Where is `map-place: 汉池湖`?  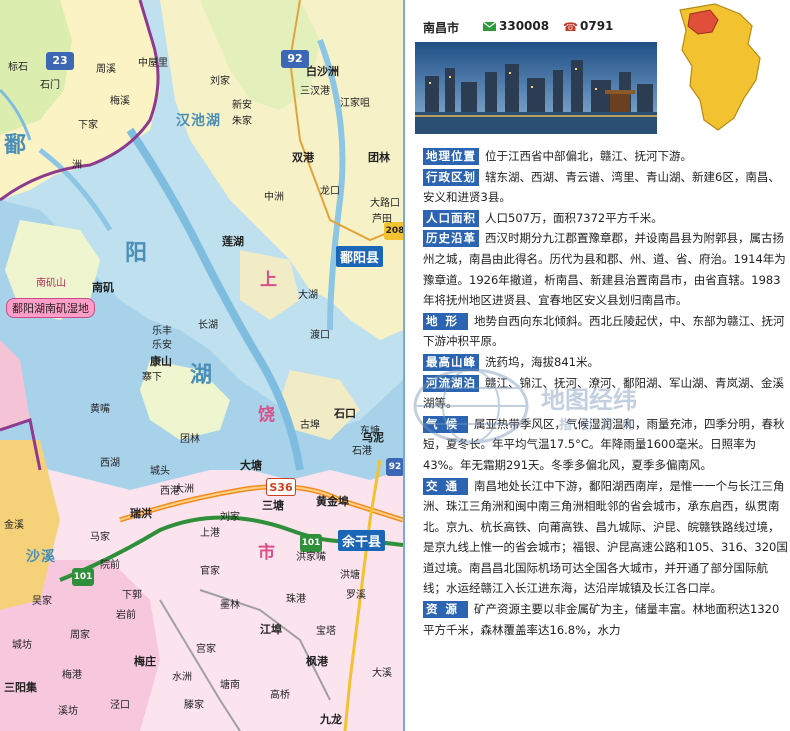
map-place: 汉池湖 is located at coordinates (198, 121).